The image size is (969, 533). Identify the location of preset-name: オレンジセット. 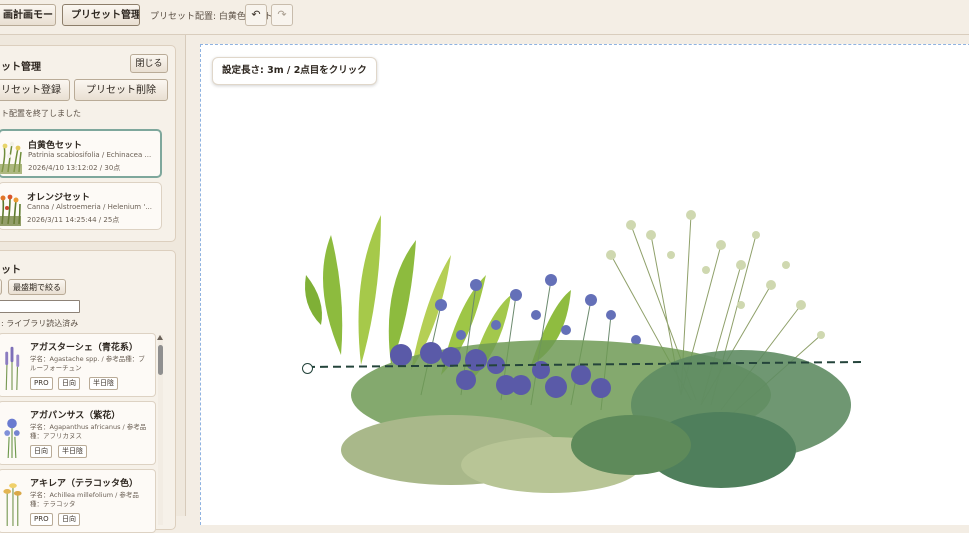
(59, 198).